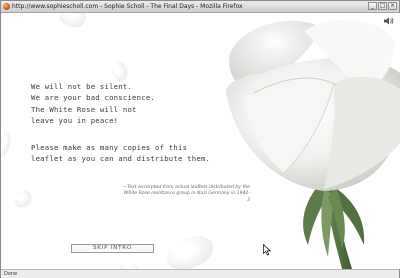 The height and width of the screenshot is (278, 400). I want to click on minimize-button: _, so click(372, 6).